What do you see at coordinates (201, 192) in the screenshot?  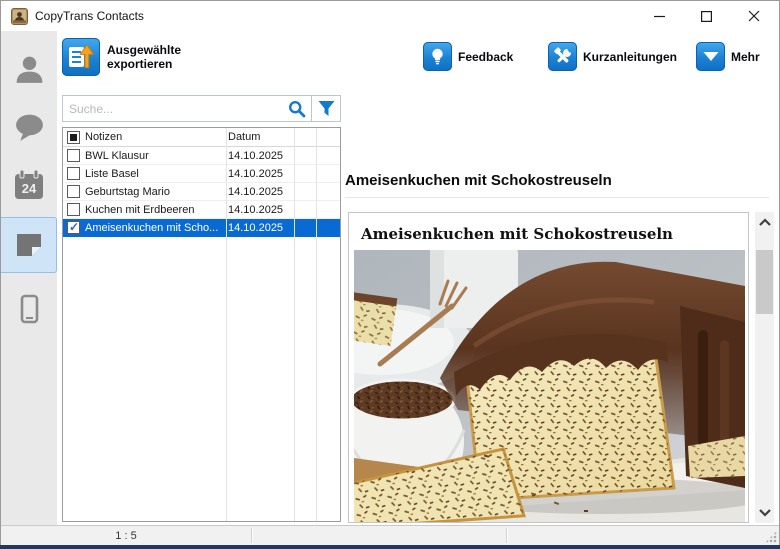 I see `note-row: Geburtstag Mario 14.10.2025` at bounding box center [201, 192].